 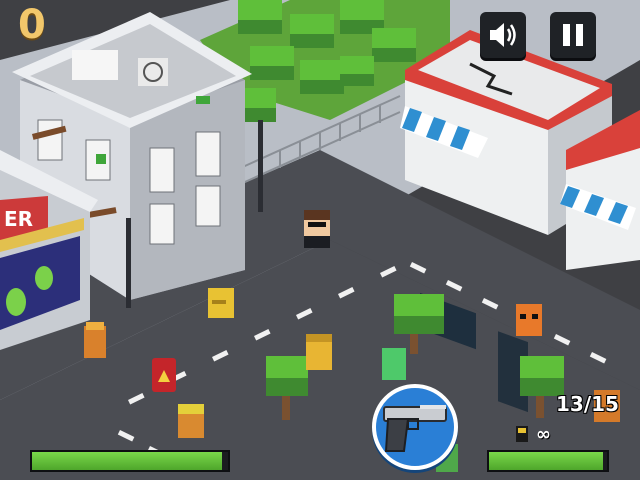 What do you see at coordinates (522, 434) in the screenshot?
I see `ammo-pickup` at bounding box center [522, 434].